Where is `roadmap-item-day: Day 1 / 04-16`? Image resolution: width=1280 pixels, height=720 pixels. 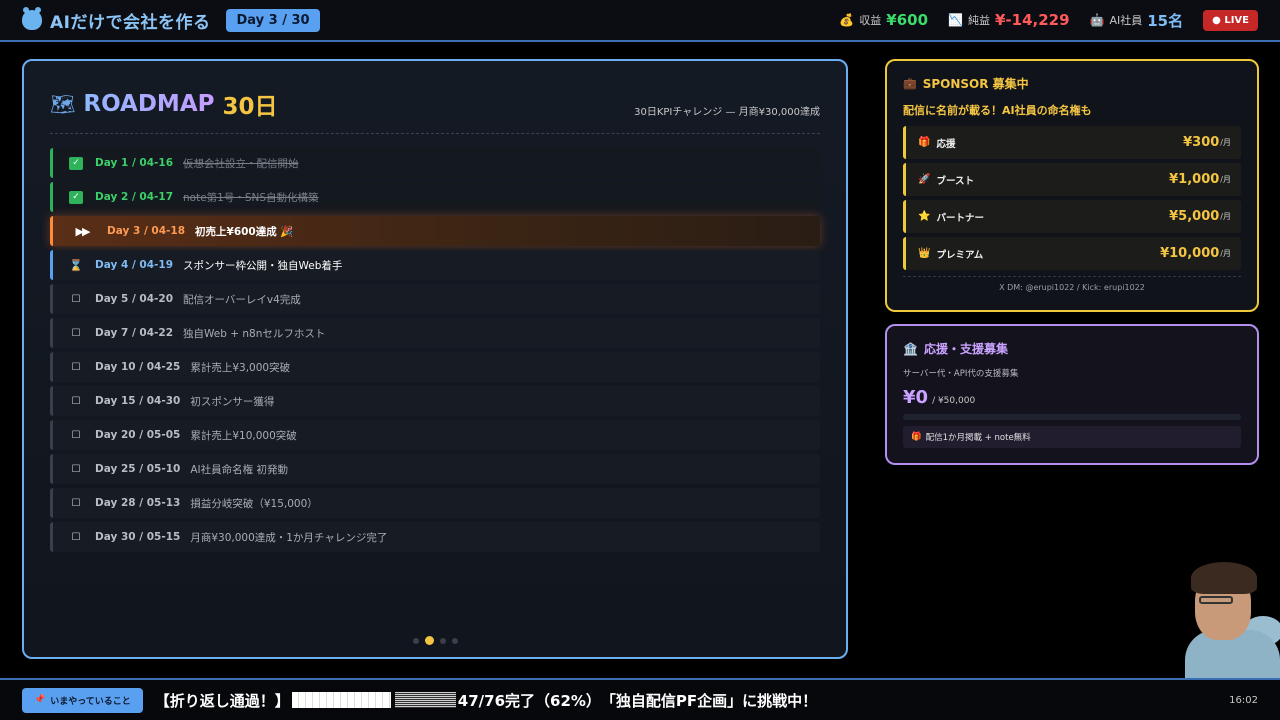
roadmap-item-day: Day 1 / 04-16 is located at coordinates (134, 163).